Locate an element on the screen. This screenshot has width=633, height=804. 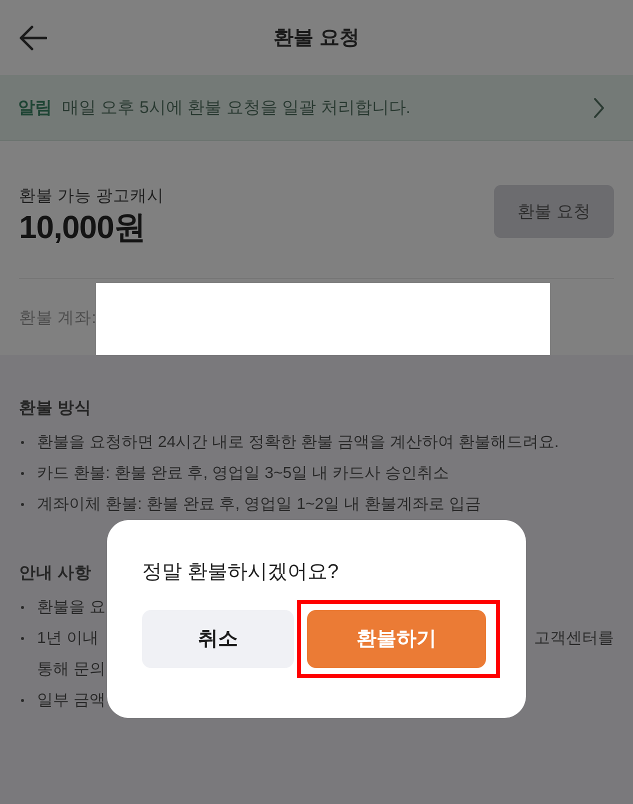
info-text: 카드 환불: 환불 완료 후, 영업일 3~5일 내 카드사 승인취소 is located at coordinates (243, 474).